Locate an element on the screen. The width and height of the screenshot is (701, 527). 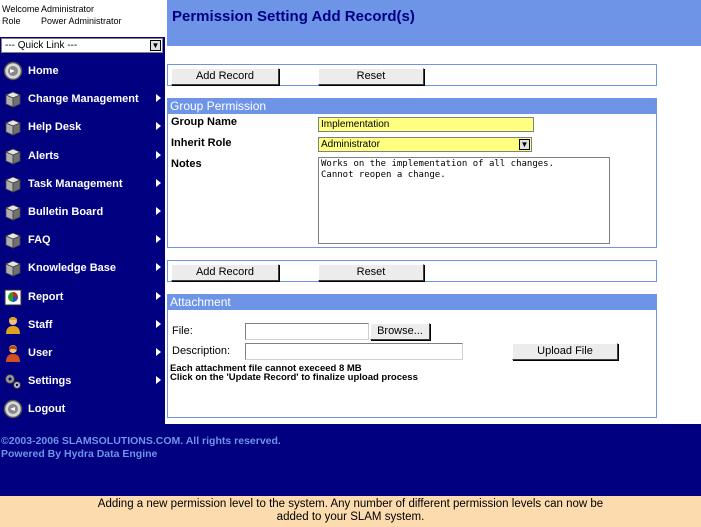
gears-icon is located at coordinates (13, 381).